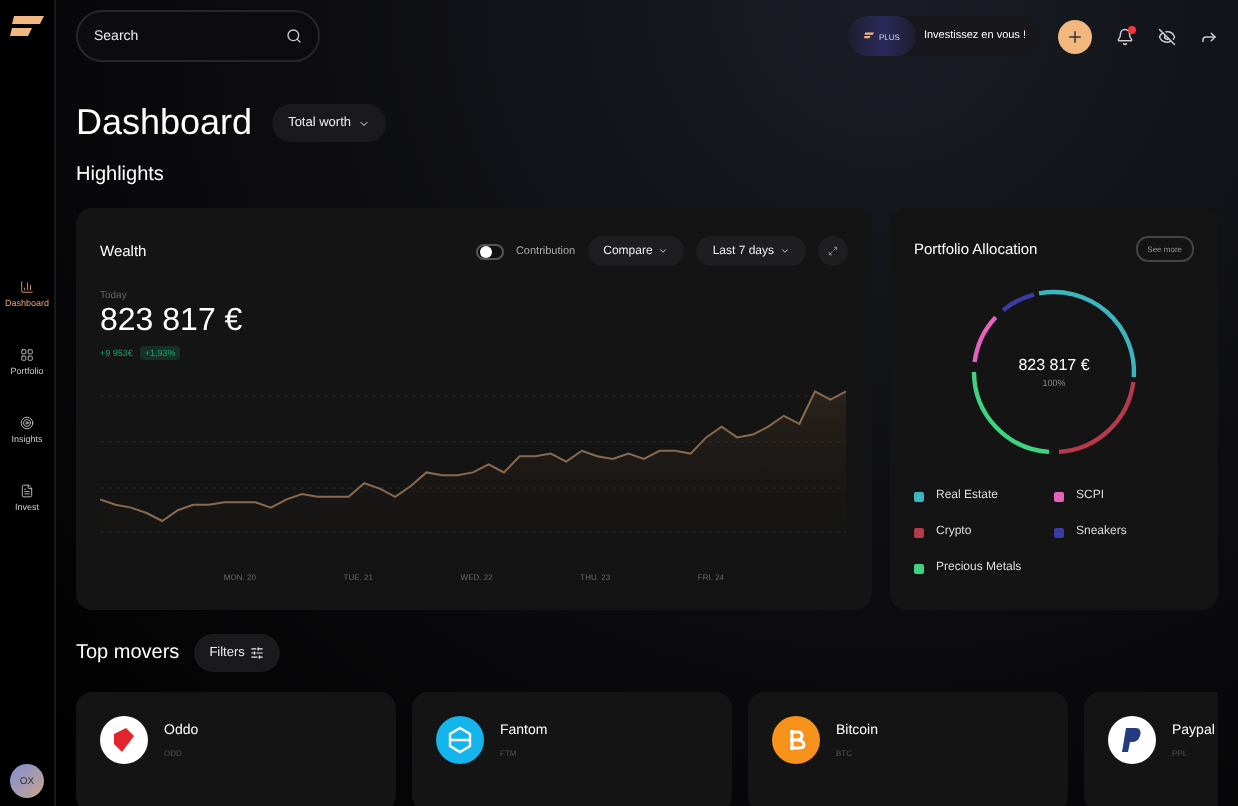 The image size is (1238, 806). I want to click on section-title: Top movers, so click(128, 652).